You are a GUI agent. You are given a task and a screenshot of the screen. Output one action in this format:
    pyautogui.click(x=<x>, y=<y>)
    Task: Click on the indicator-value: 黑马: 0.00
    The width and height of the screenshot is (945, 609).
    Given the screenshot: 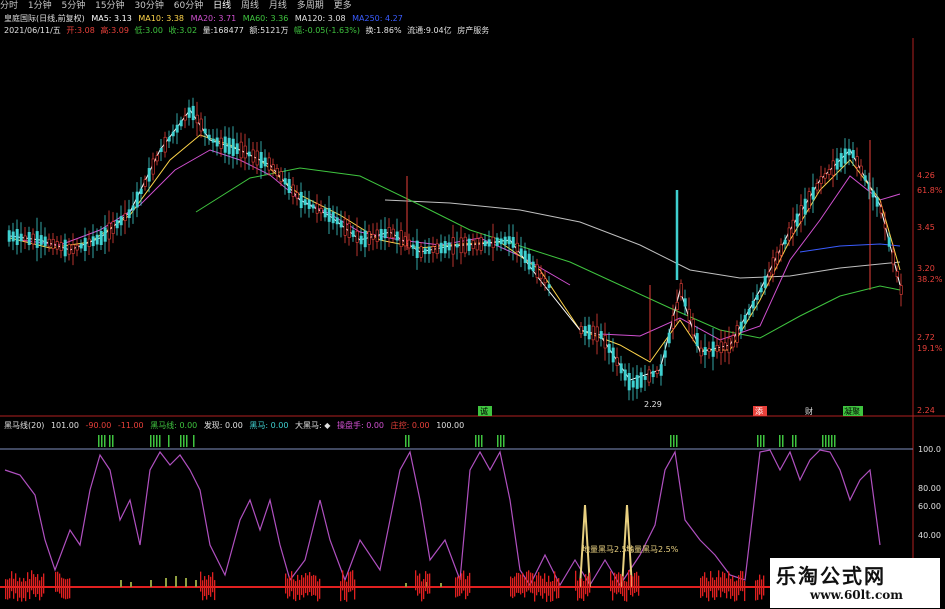 What is the action you would take?
    pyautogui.click(x=269, y=425)
    